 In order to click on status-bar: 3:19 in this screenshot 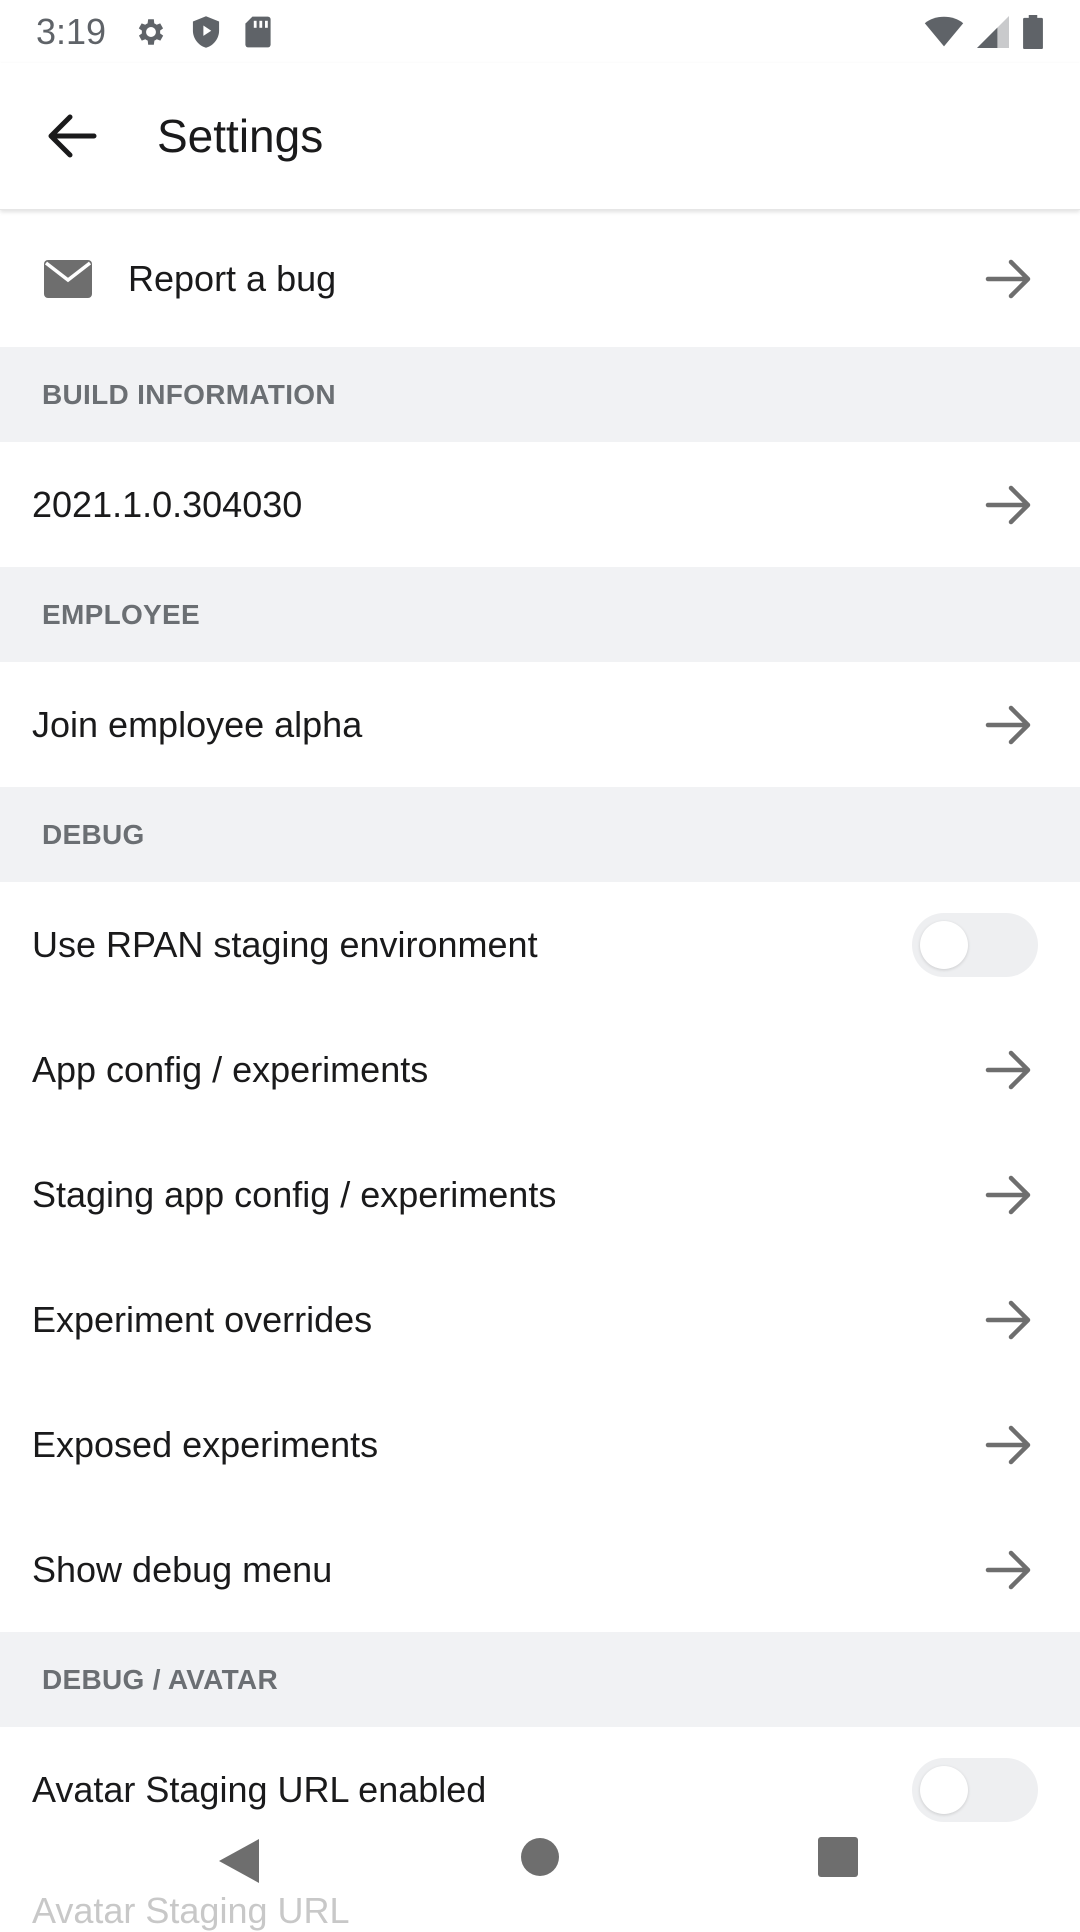, I will do `click(540, 31)`.